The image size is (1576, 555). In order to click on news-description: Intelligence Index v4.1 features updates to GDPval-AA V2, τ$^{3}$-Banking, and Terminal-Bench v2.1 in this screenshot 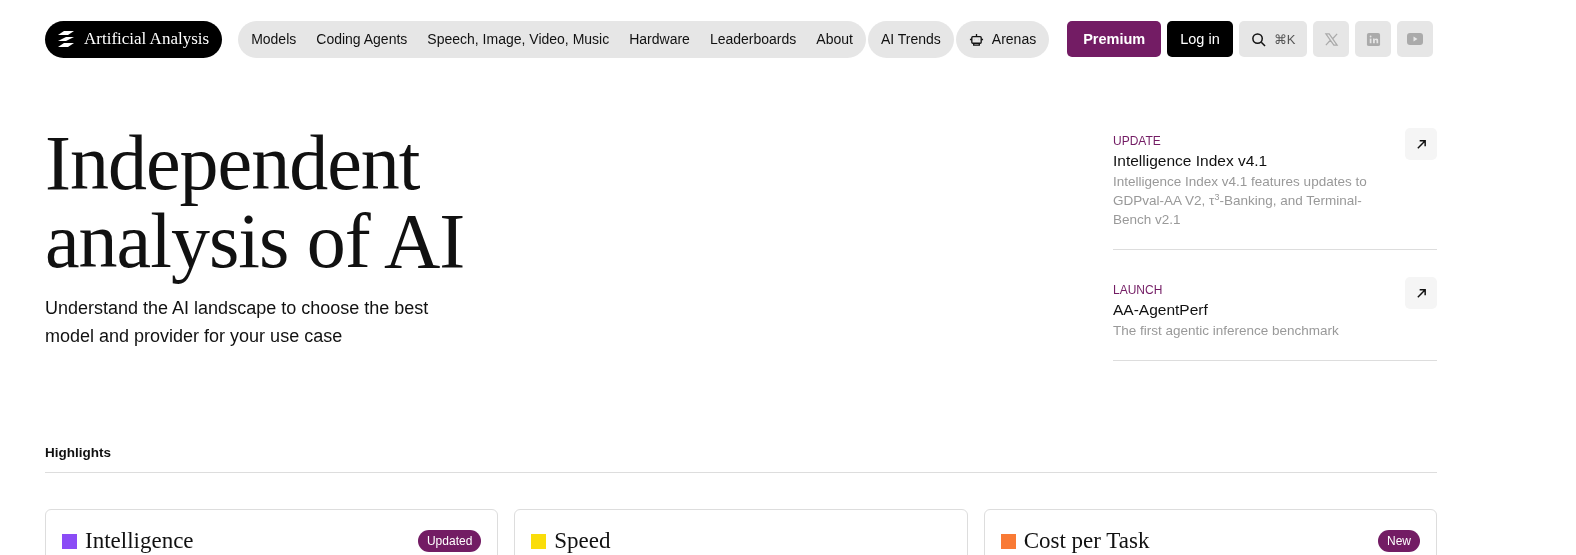, I will do `click(1240, 201)`.